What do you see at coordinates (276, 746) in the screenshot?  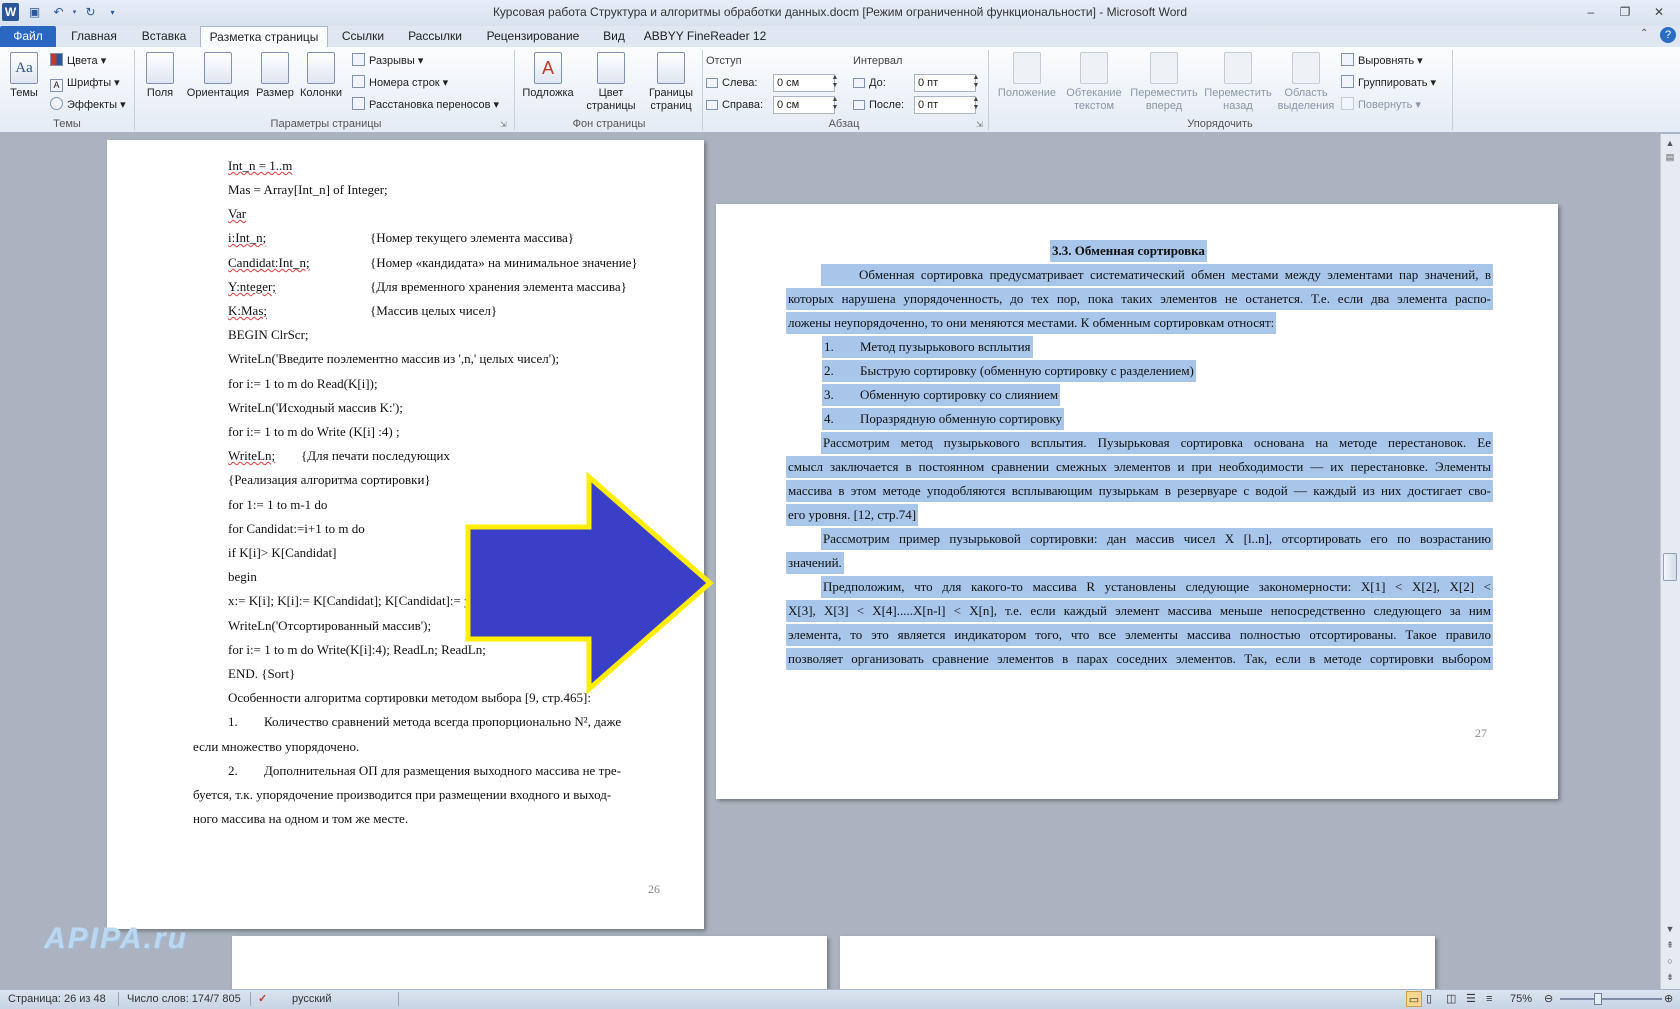 I see `paragraph-line: если множество упорядочено.` at bounding box center [276, 746].